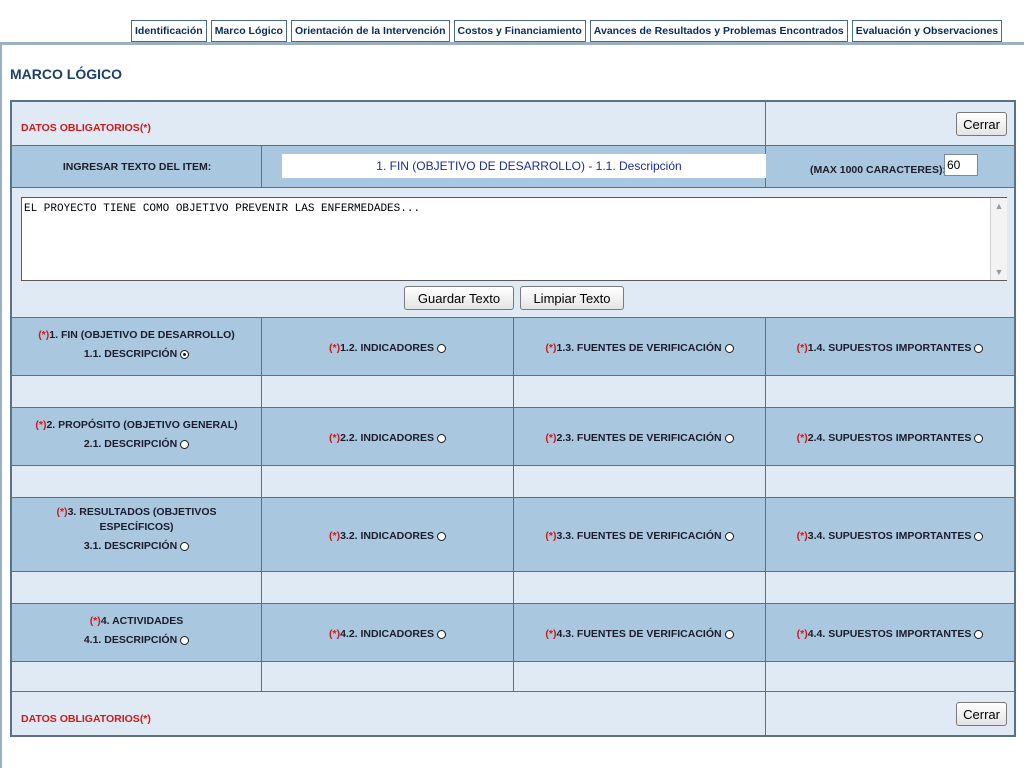  Describe the element at coordinates (388, 633) in the screenshot. I see `row4-col2-cell: (*)4.2. INDICADORES` at that location.